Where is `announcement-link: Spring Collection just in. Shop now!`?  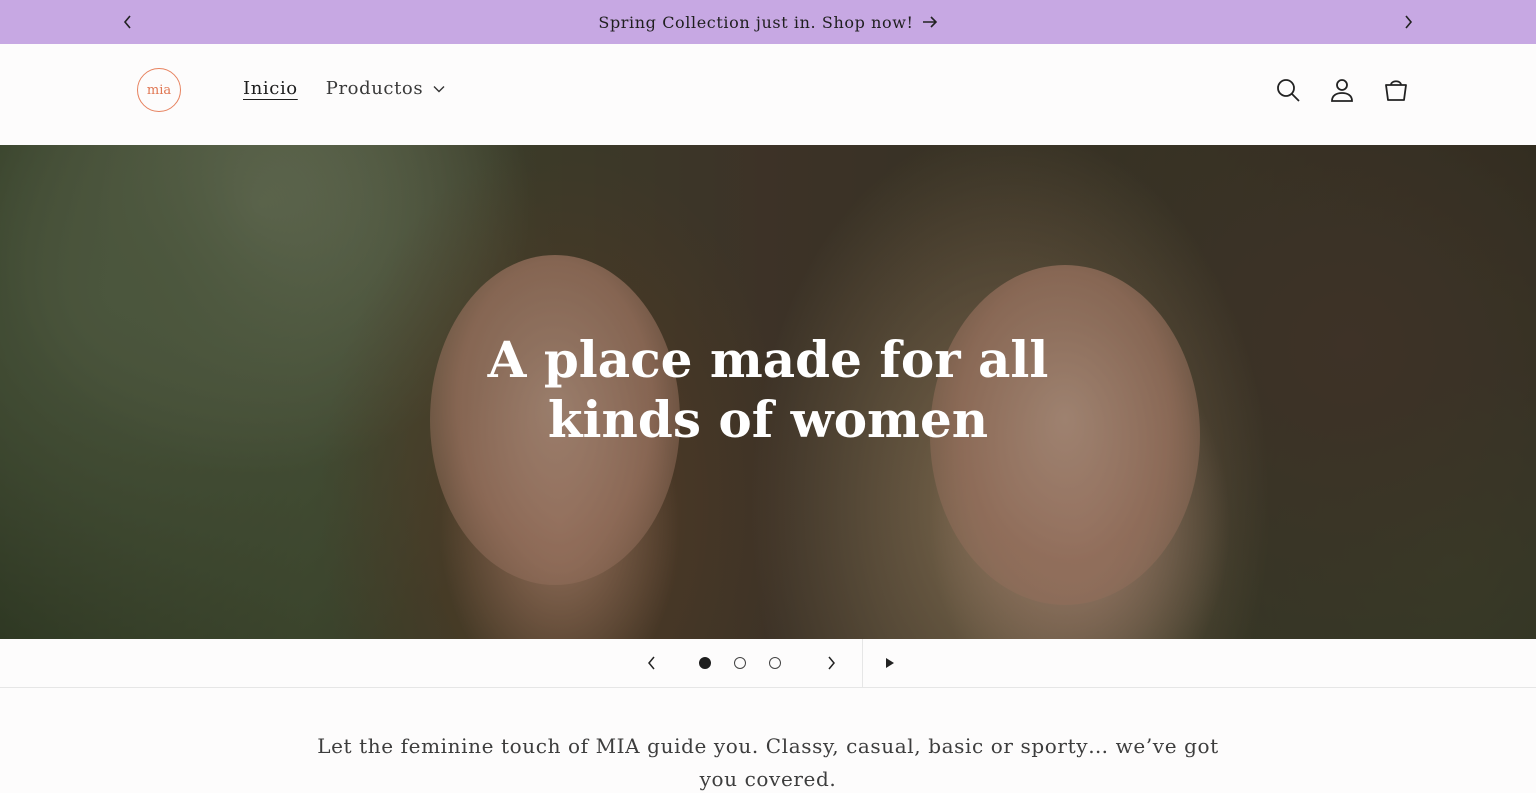
announcement-link: Spring Collection just in. Shop now! is located at coordinates (767, 22).